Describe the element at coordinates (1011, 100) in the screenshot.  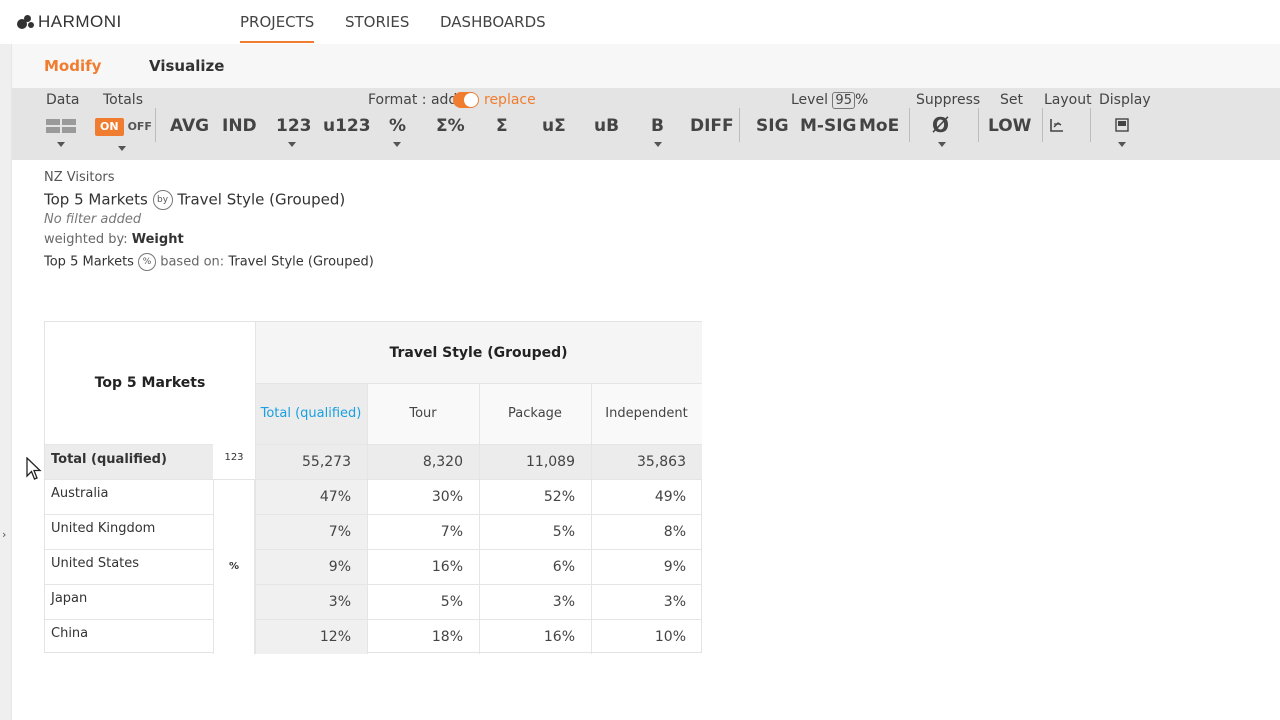
I see `set-label: Set` at that location.